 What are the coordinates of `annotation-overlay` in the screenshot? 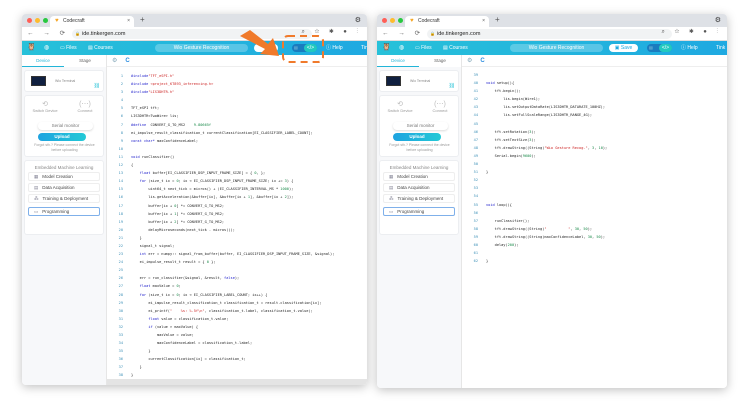 It's located at (282, 46).